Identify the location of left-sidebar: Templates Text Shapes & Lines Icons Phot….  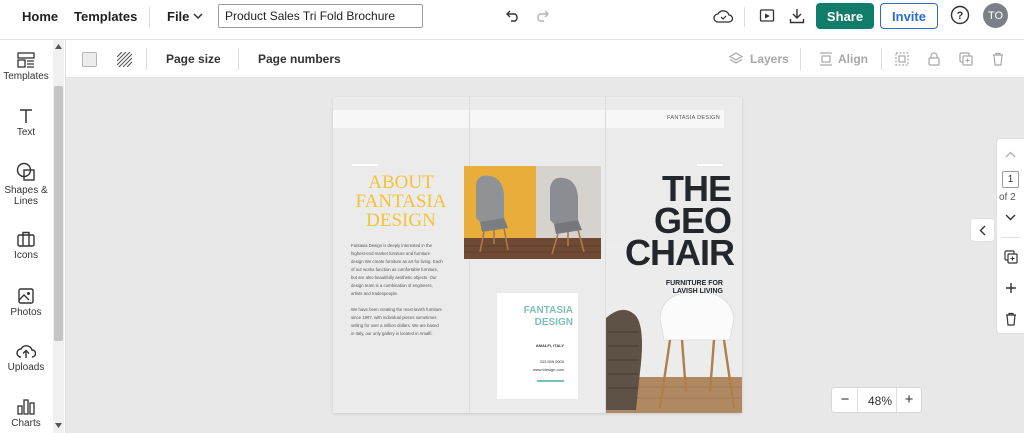
(33, 236).